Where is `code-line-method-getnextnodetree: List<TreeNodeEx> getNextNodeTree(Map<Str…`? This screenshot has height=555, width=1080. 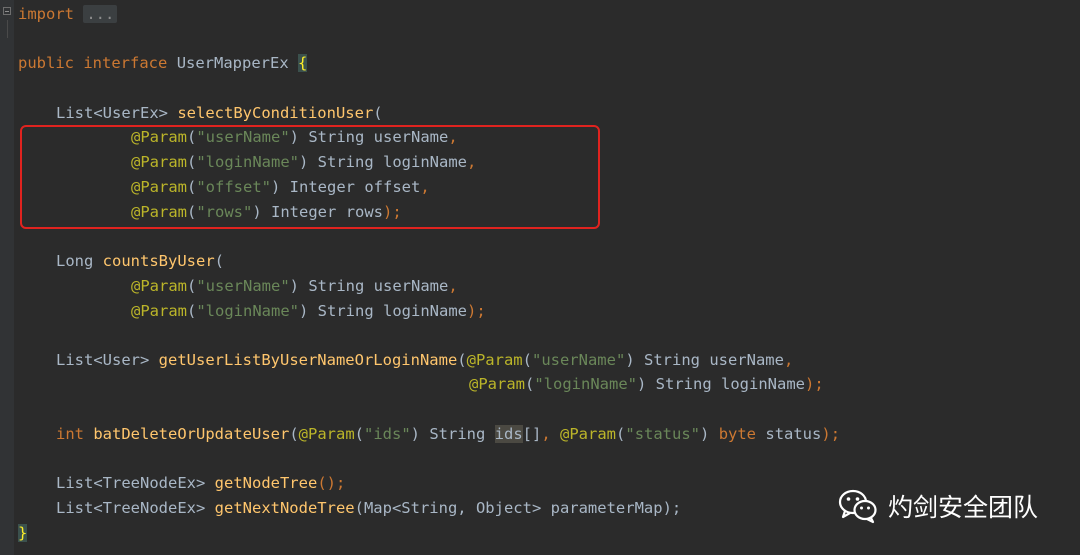 code-line-method-getnextnodetree: List<TreeNodeEx> getNextNodeTree(Map<Str… is located at coordinates (368, 508).